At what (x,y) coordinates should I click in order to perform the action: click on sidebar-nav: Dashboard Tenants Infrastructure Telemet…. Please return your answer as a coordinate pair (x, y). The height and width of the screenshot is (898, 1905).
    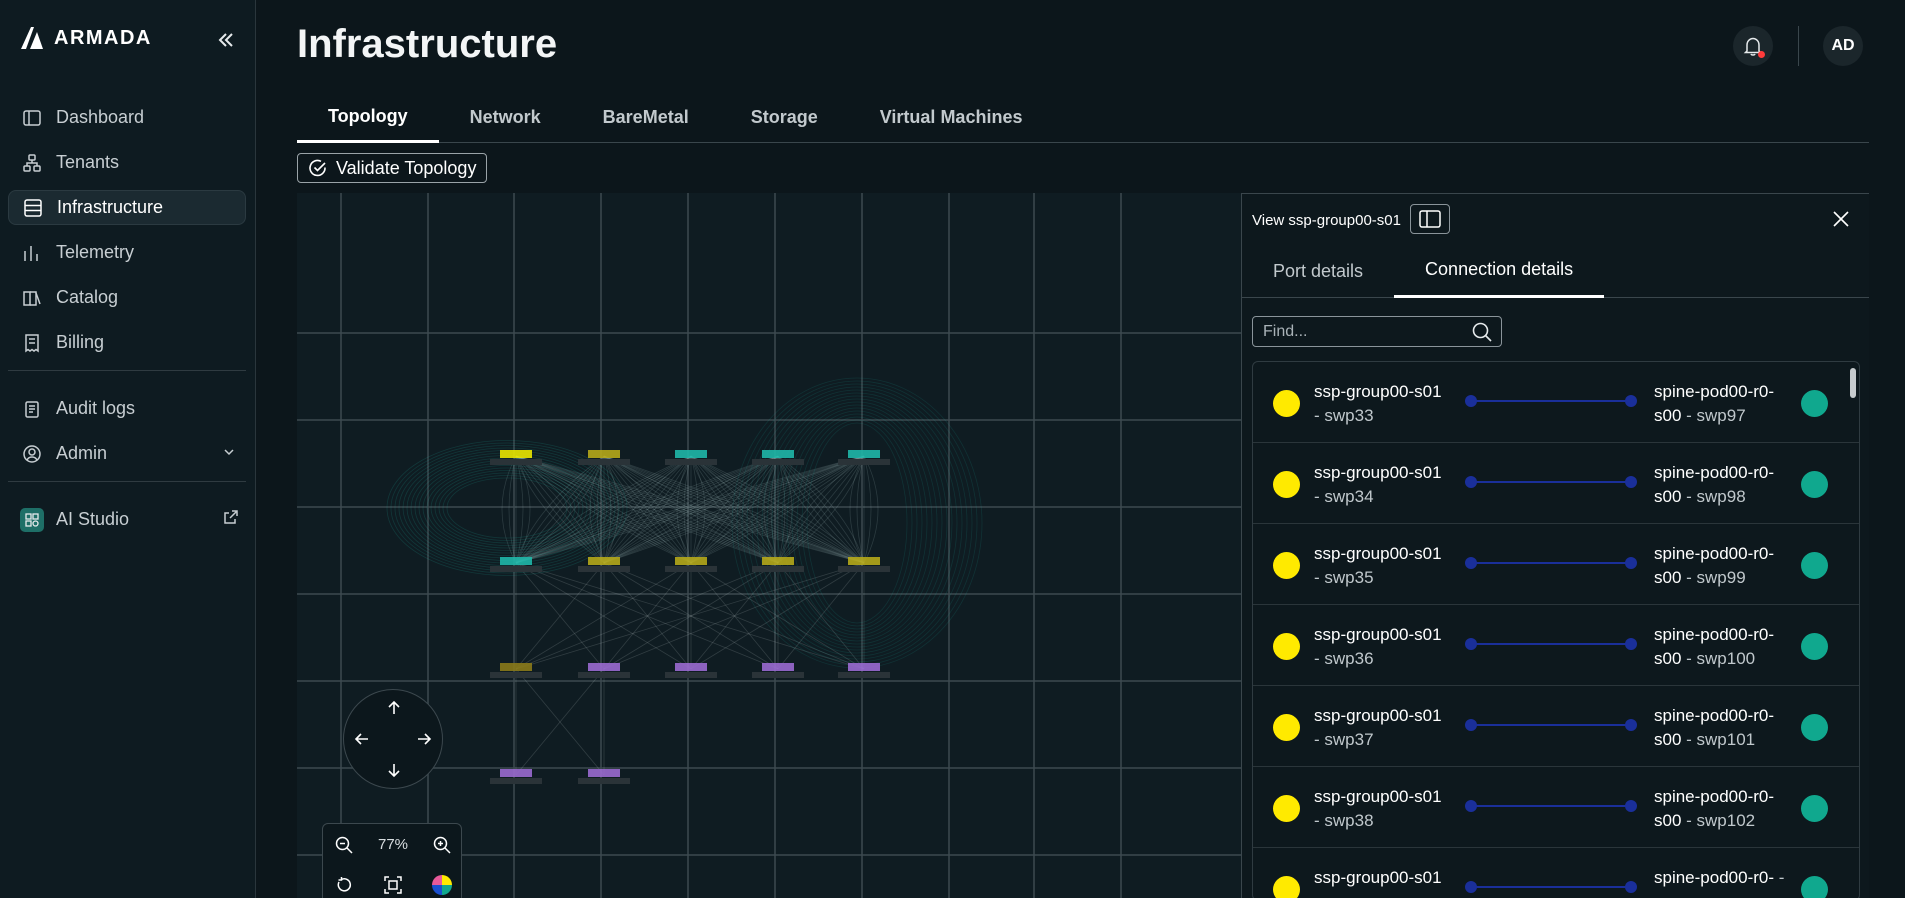
    Looking at the image, I should click on (127, 323).